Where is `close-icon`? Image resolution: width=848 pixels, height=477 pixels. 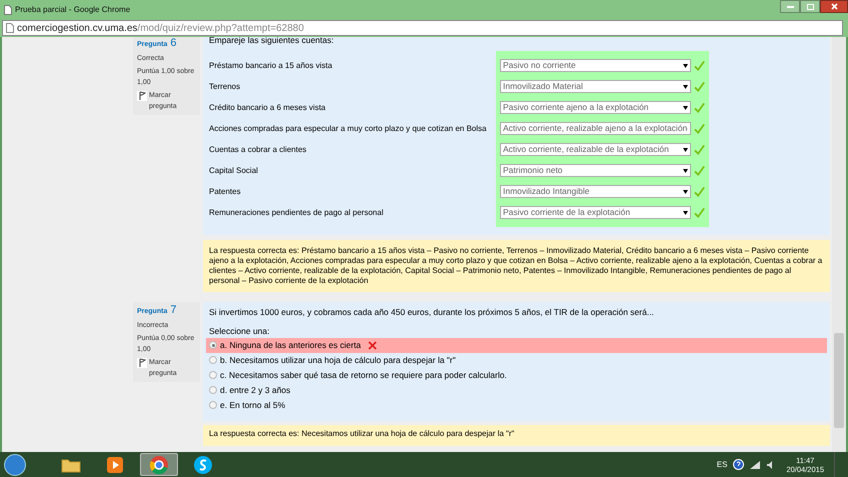
close-icon is located at coordinates (834, 6).